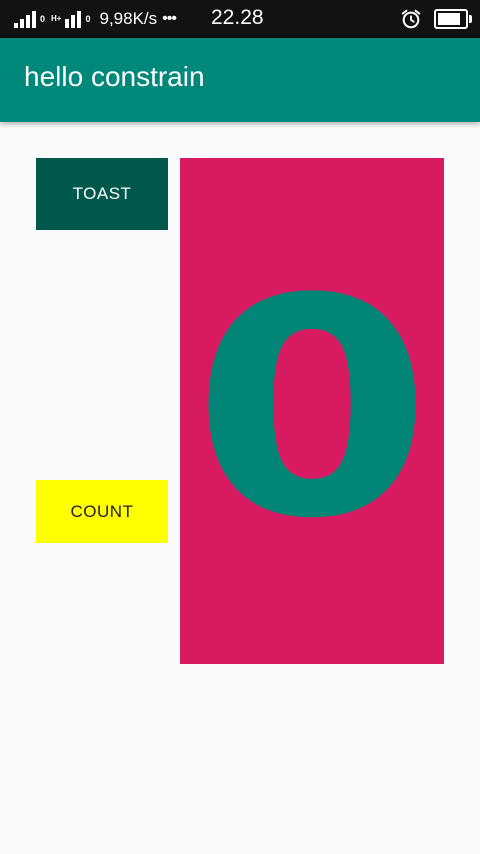 This screenshot has width=480, height=854. Describe the element at coordinates (114, 76) in the screenshot. I see `app-title: hello constrain` at that location.